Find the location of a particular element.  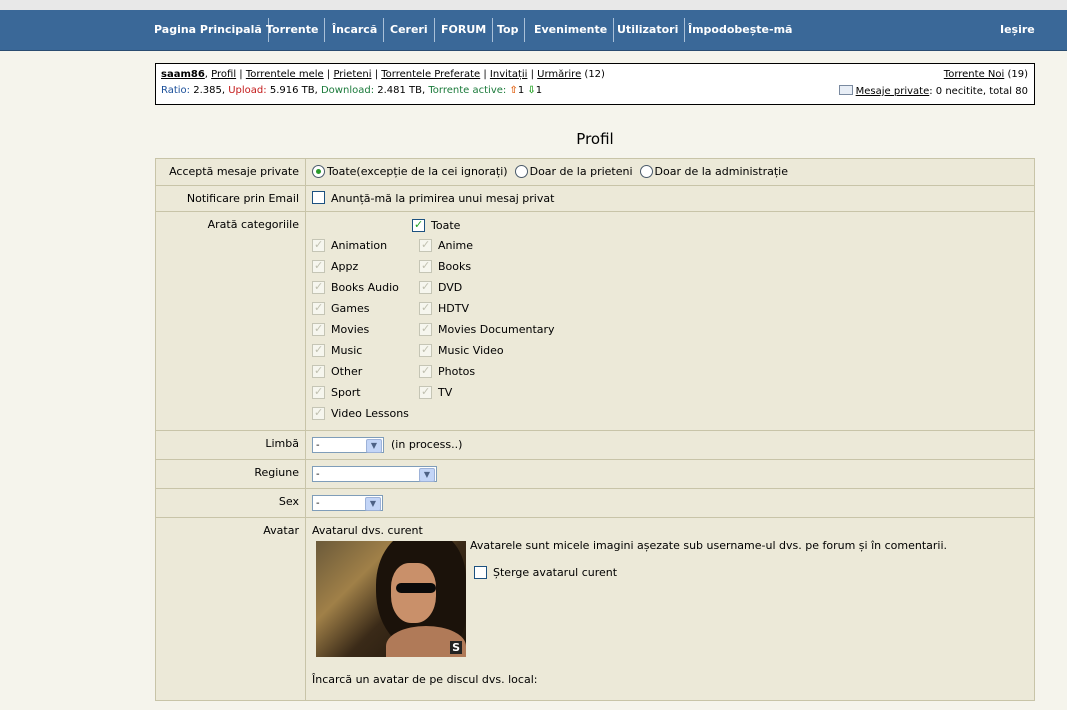

email-notify-label: Notificare prin Email is located at coordinates (230, 198).